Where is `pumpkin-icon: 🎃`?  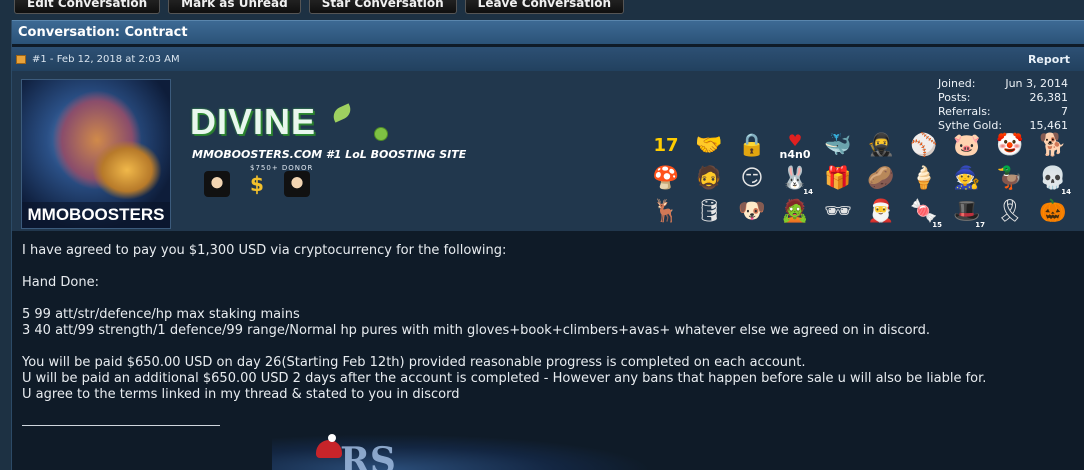 pumpkin-icon: 🎃 is located at coordinates (1053, 212).